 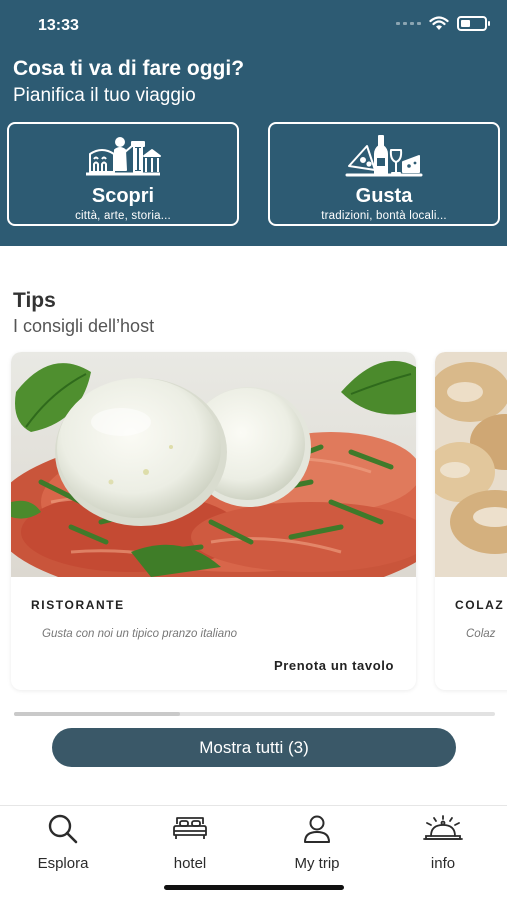 I want to click on tips-title: Tips, so click(x=34, y=300).